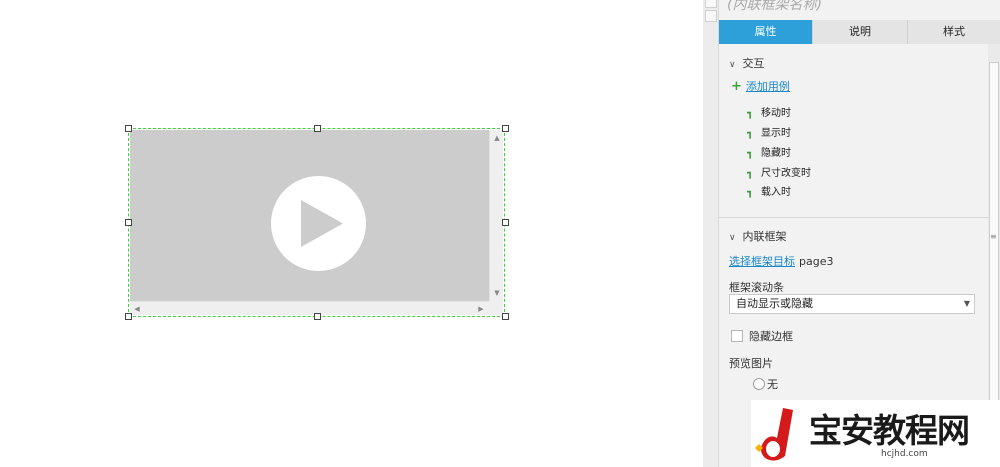 This screenshot has height=467, width=1000. I want to click on event-label: 尺寸改变时, so click(786, 173).